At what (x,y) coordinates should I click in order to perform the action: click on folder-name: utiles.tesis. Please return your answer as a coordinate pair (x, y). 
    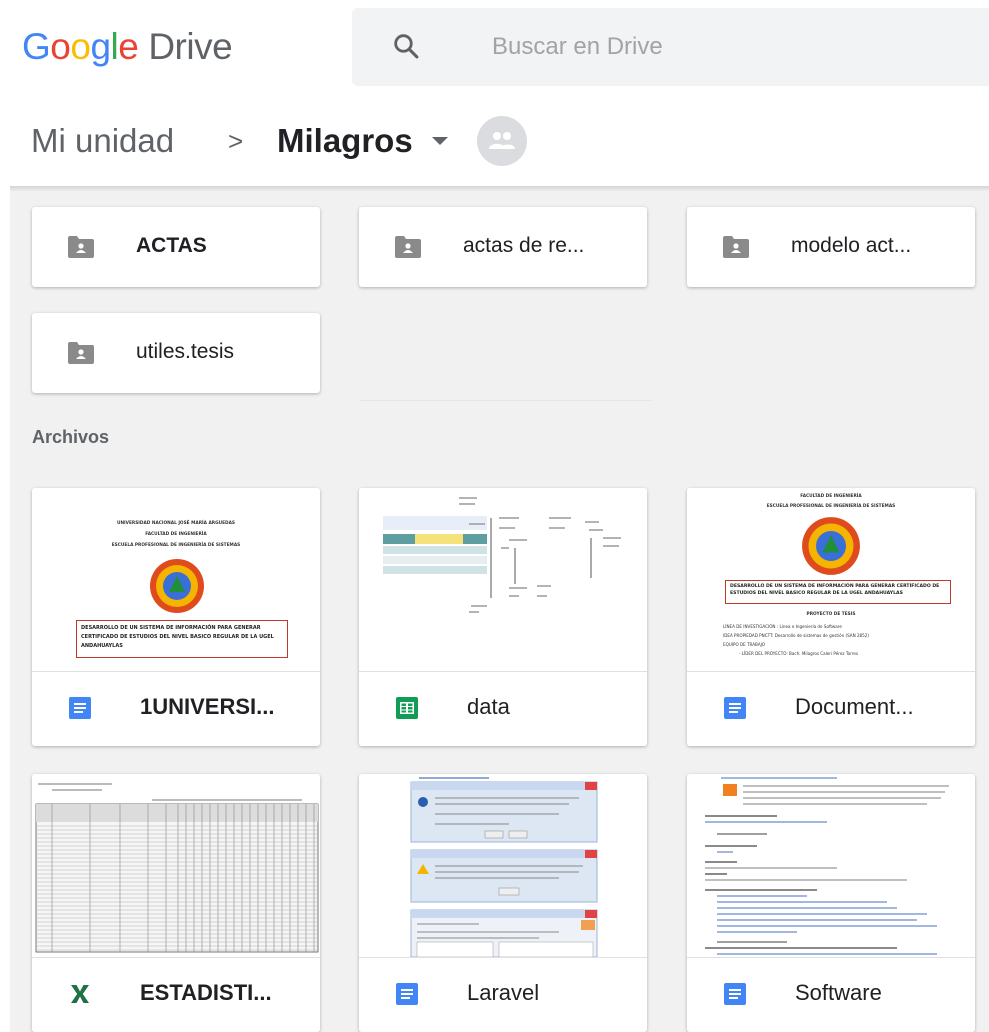
    Looking at the image, I should click on (185, 351).